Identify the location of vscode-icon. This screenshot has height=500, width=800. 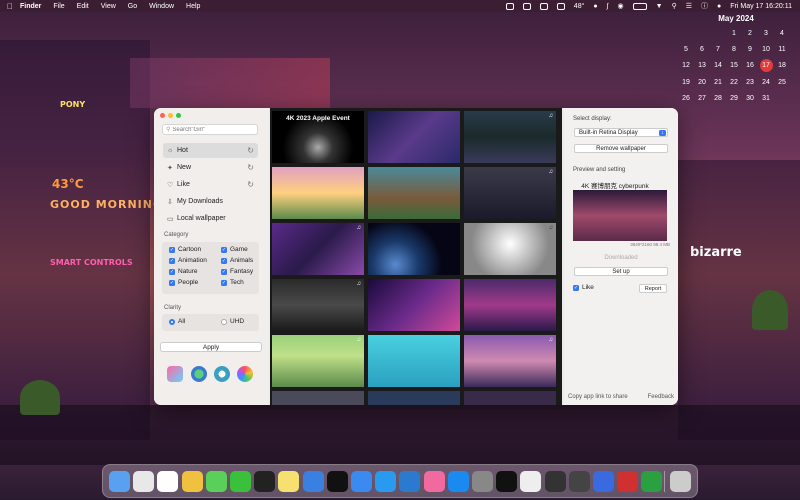
(410, 481).